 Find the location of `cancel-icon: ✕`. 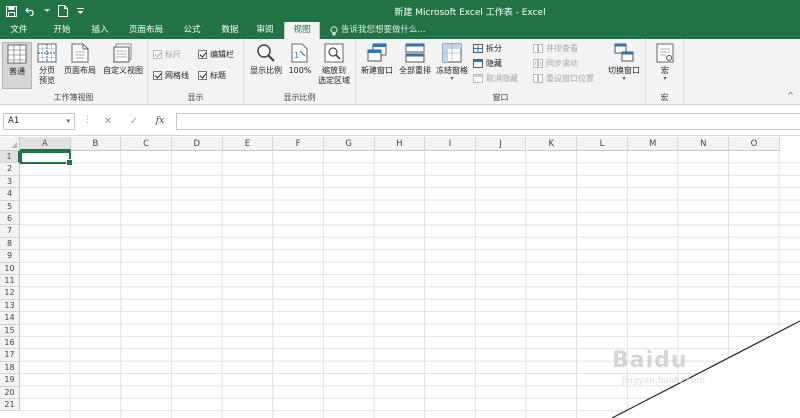

cancel-icon: ✕ is located at coordinates (108, 121).